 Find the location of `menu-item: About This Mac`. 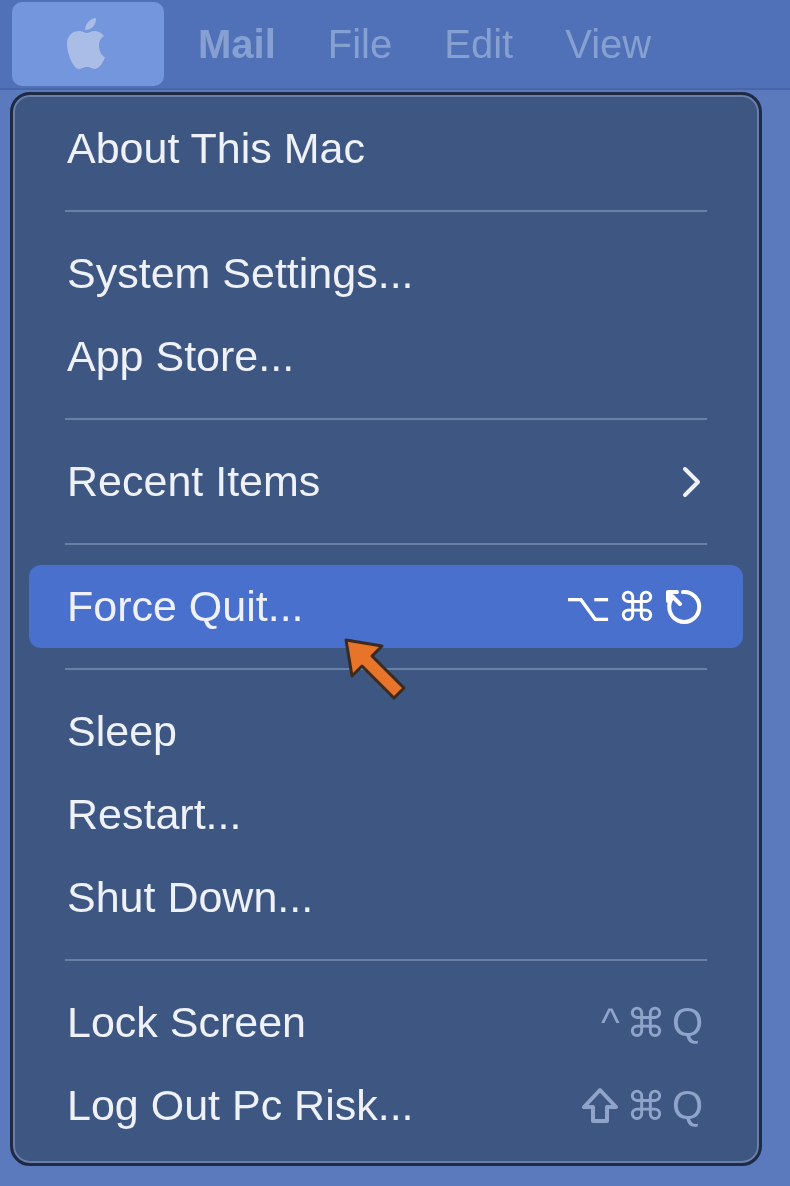

menu-item: About This Mac is located at coordinates (386, 148).